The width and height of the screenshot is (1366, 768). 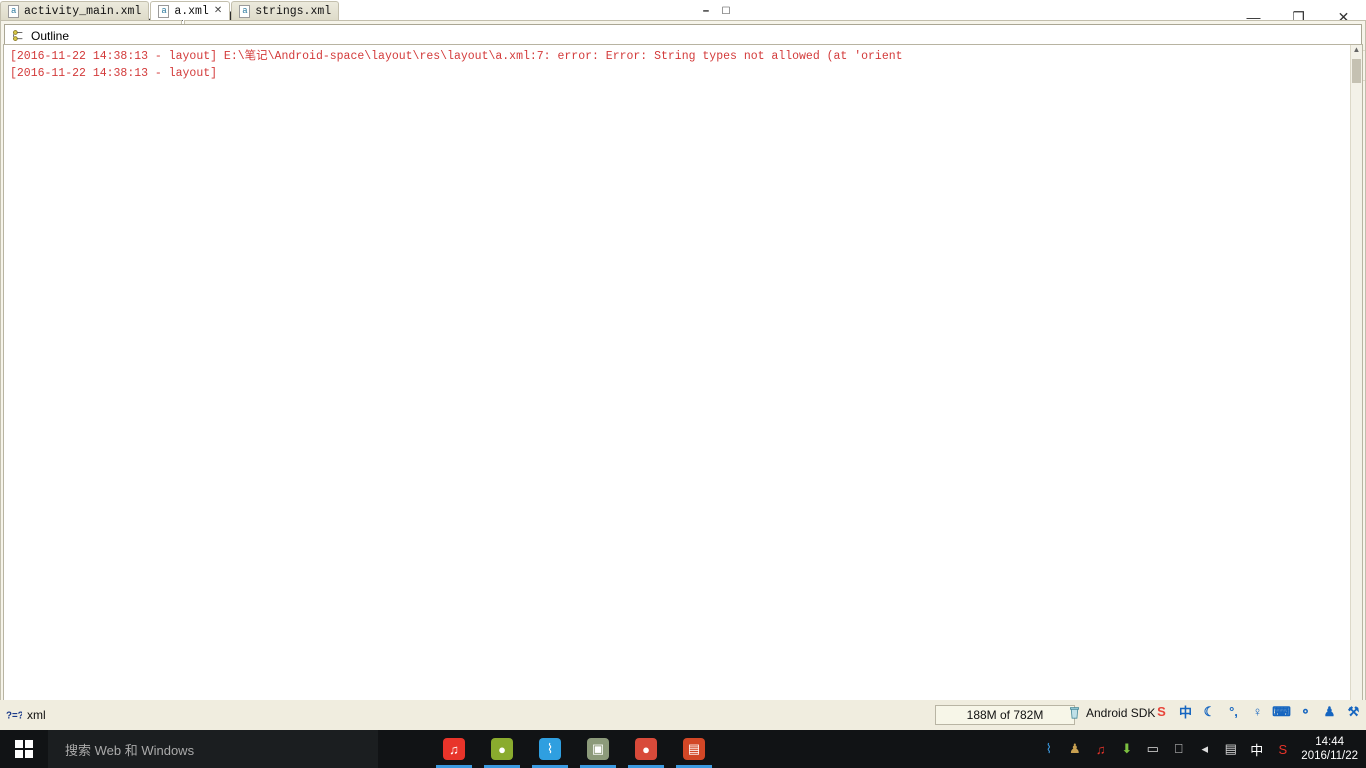 I want to click on scroll-thumb, so click(x=1356, y=71).